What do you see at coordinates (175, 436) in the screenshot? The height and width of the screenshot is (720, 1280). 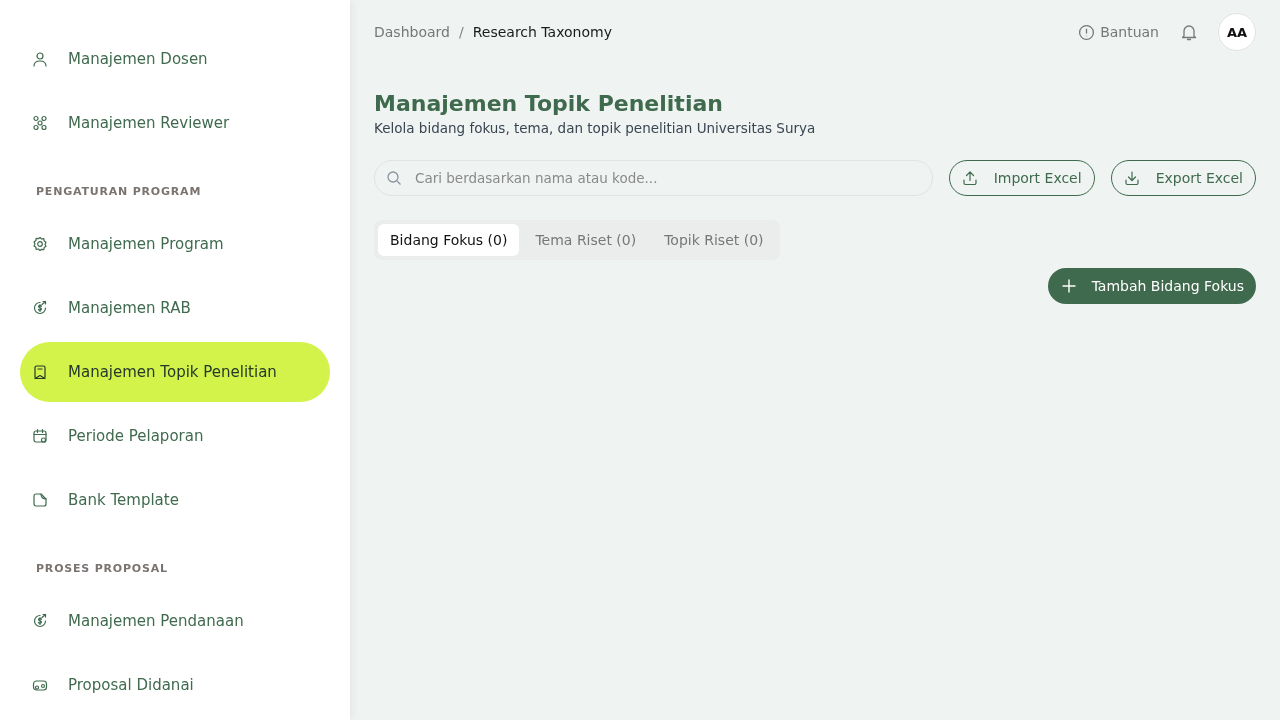 I see `sidebar-item: Periode Pelaporan` at bounding box center [175, 436].